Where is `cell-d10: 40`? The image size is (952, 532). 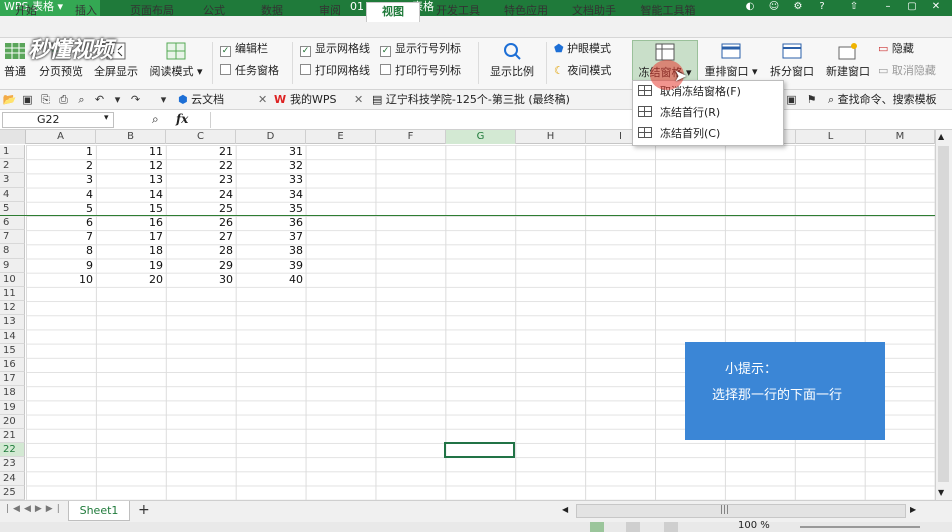 cell-d10: 40 is located at coordinates (271, 280).